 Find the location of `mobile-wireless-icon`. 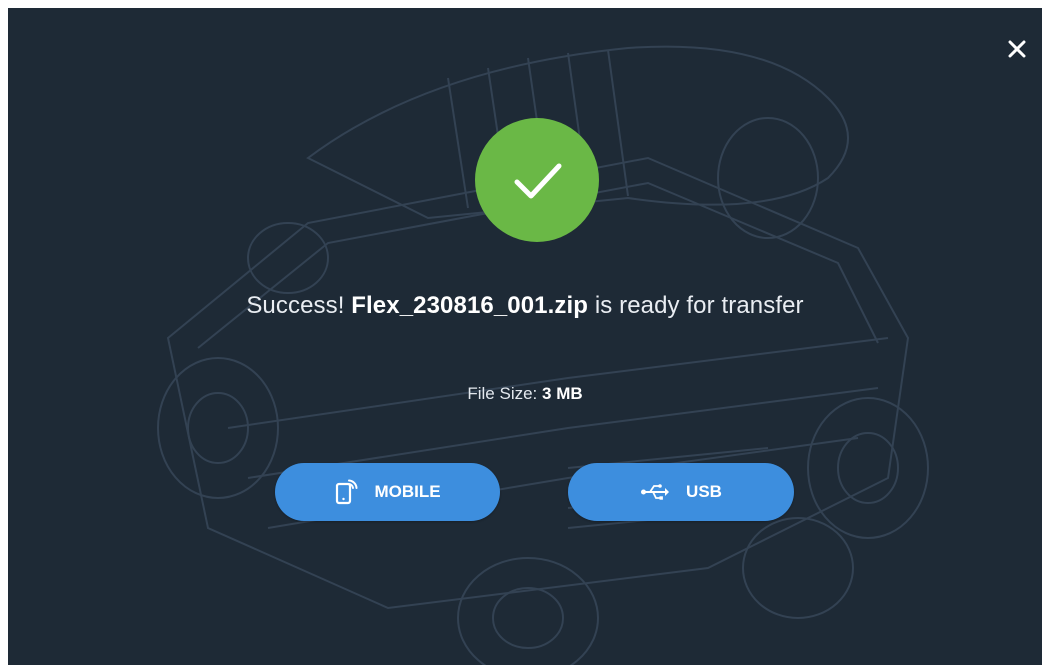

mobile-wireless-icon is located at coordinates (346, 492).